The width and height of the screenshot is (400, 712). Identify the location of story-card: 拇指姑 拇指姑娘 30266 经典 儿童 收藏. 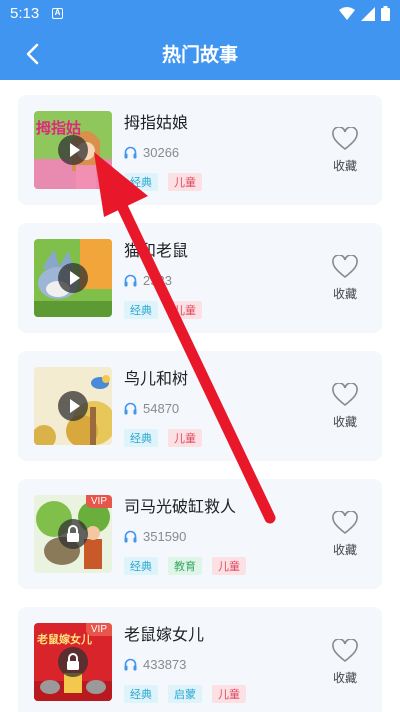
(200, 150).